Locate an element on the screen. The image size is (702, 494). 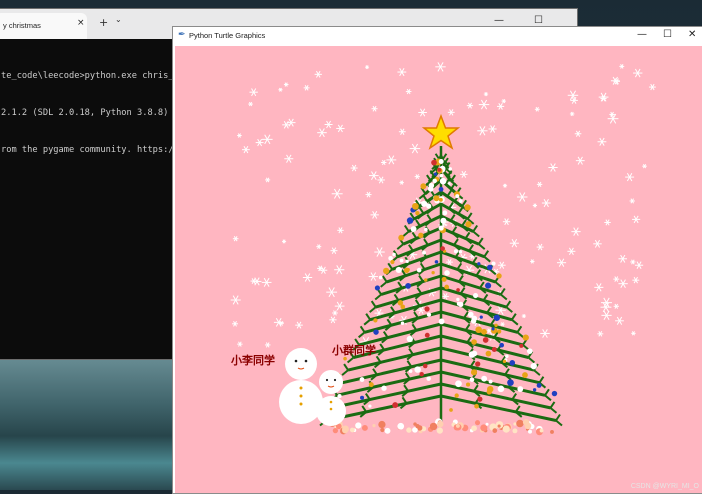
new-tab-button: + is located at coordinates (103, 22).